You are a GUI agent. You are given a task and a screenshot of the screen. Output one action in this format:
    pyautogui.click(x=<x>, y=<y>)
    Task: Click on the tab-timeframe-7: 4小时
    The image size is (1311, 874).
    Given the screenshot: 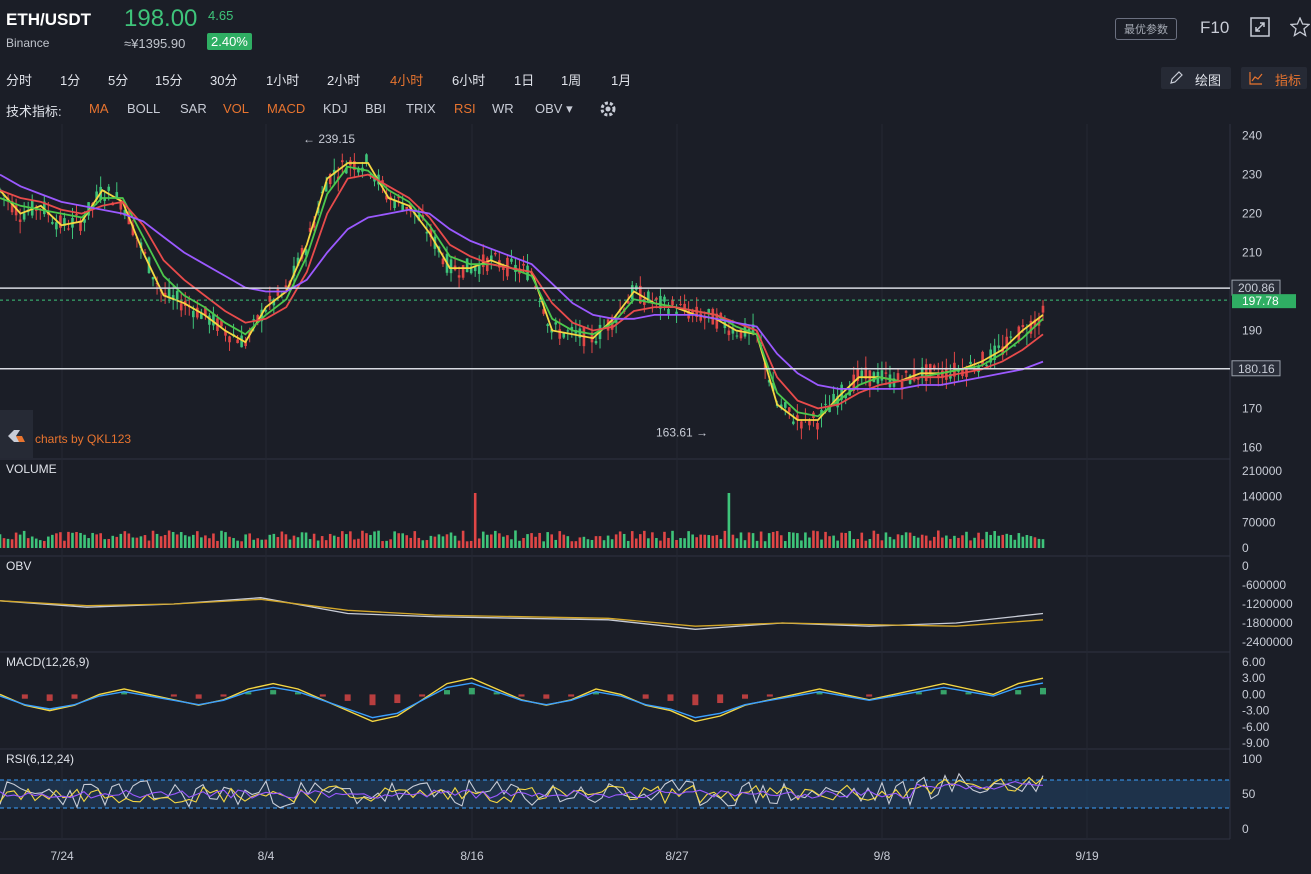 What is the action you would take?
    pyautogui.click(x=406, y=79)
    